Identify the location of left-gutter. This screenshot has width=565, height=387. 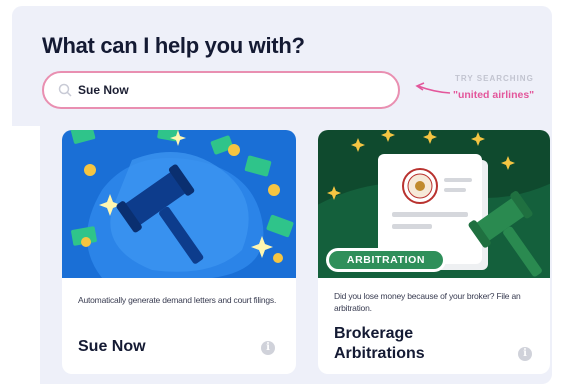
(20, 256).